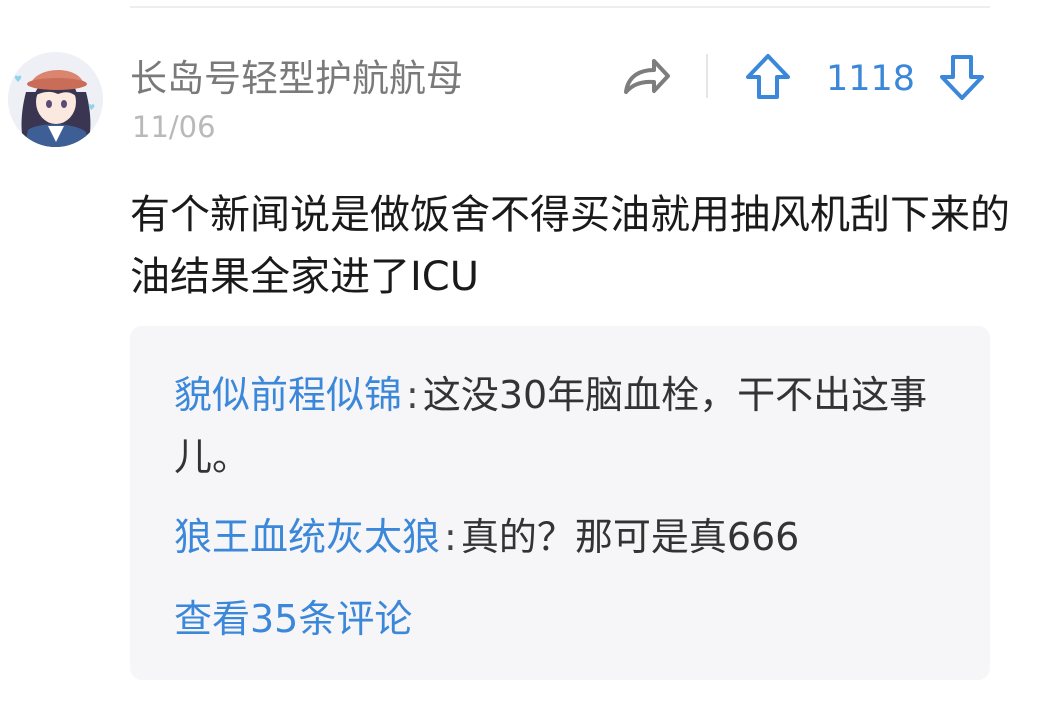  Describe the element at coordinates (296, 79) in the screenshot. I see `author-name: 长岛号轻型护航航母` at that location.